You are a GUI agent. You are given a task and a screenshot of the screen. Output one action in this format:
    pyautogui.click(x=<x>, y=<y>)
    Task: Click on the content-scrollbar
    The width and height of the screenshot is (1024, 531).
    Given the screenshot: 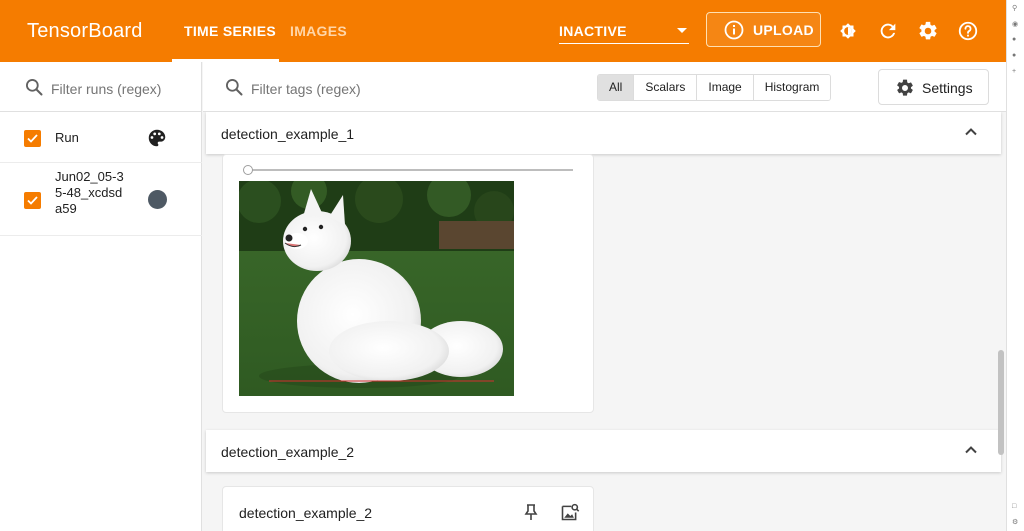 What is the action you would take?
    pyautogui.click(x=1001, y=402)
    